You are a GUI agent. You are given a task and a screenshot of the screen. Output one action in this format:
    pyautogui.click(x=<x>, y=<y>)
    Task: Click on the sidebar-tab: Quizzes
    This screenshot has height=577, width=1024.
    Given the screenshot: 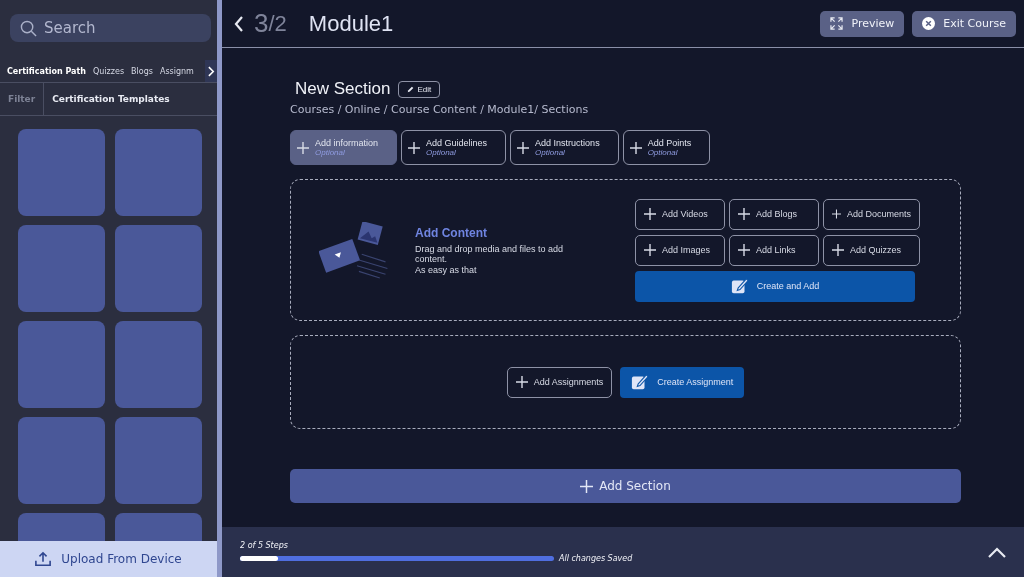 What is the action you would take?
    pyautogui.click(x=109, y=71)
    